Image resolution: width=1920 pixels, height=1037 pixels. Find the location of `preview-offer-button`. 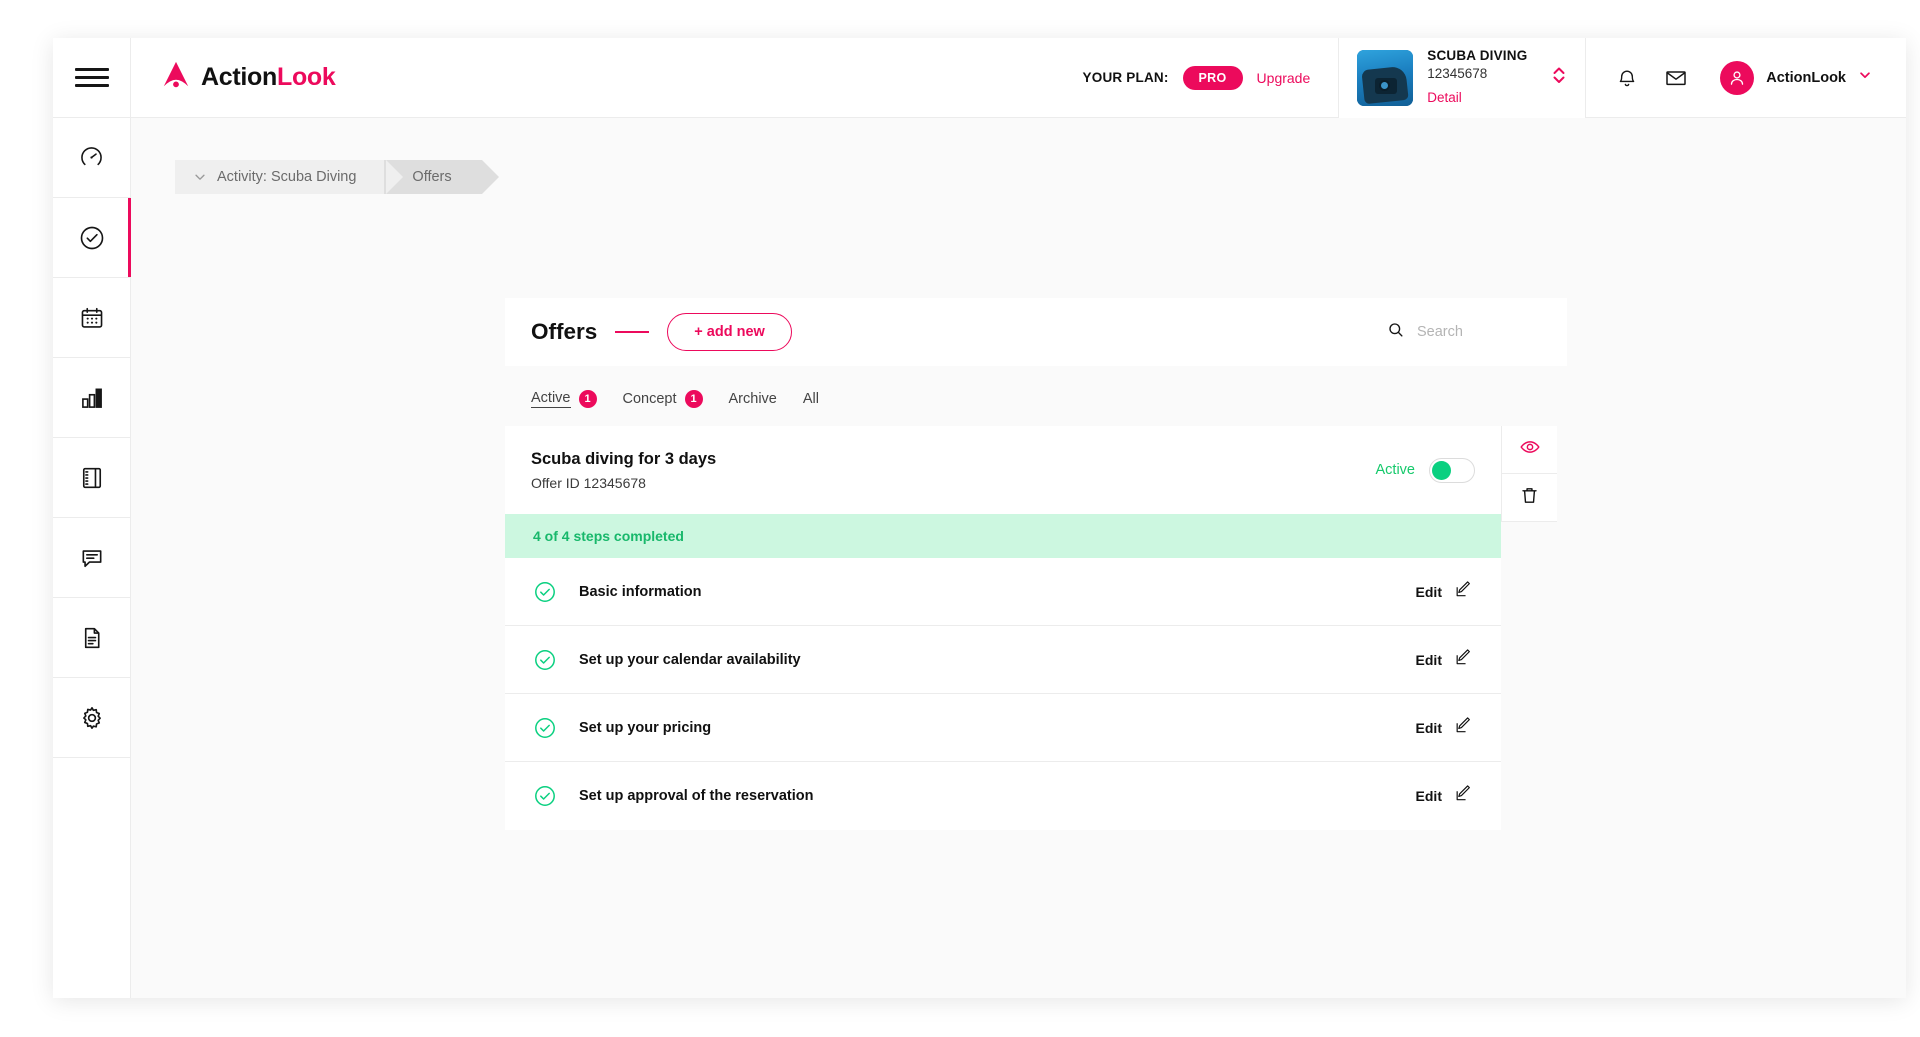

preview-offer-button is located at coordinates (1529, 450).